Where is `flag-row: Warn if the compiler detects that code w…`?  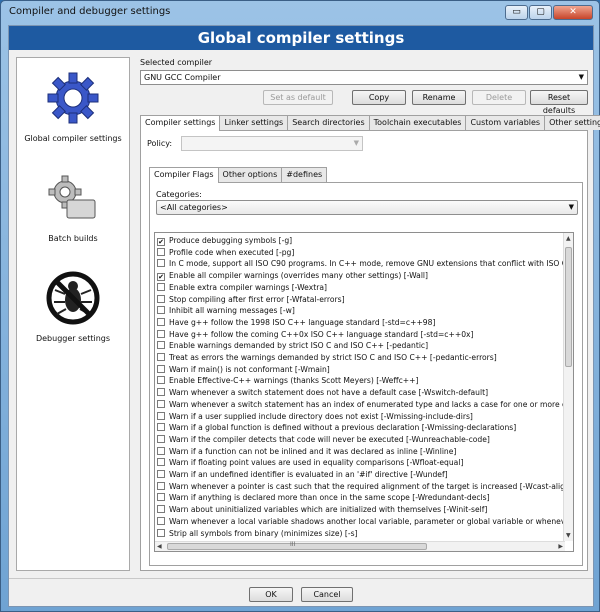
flag-row: Warn if the compiler detects that code w… is located at coordinates (322, 439).